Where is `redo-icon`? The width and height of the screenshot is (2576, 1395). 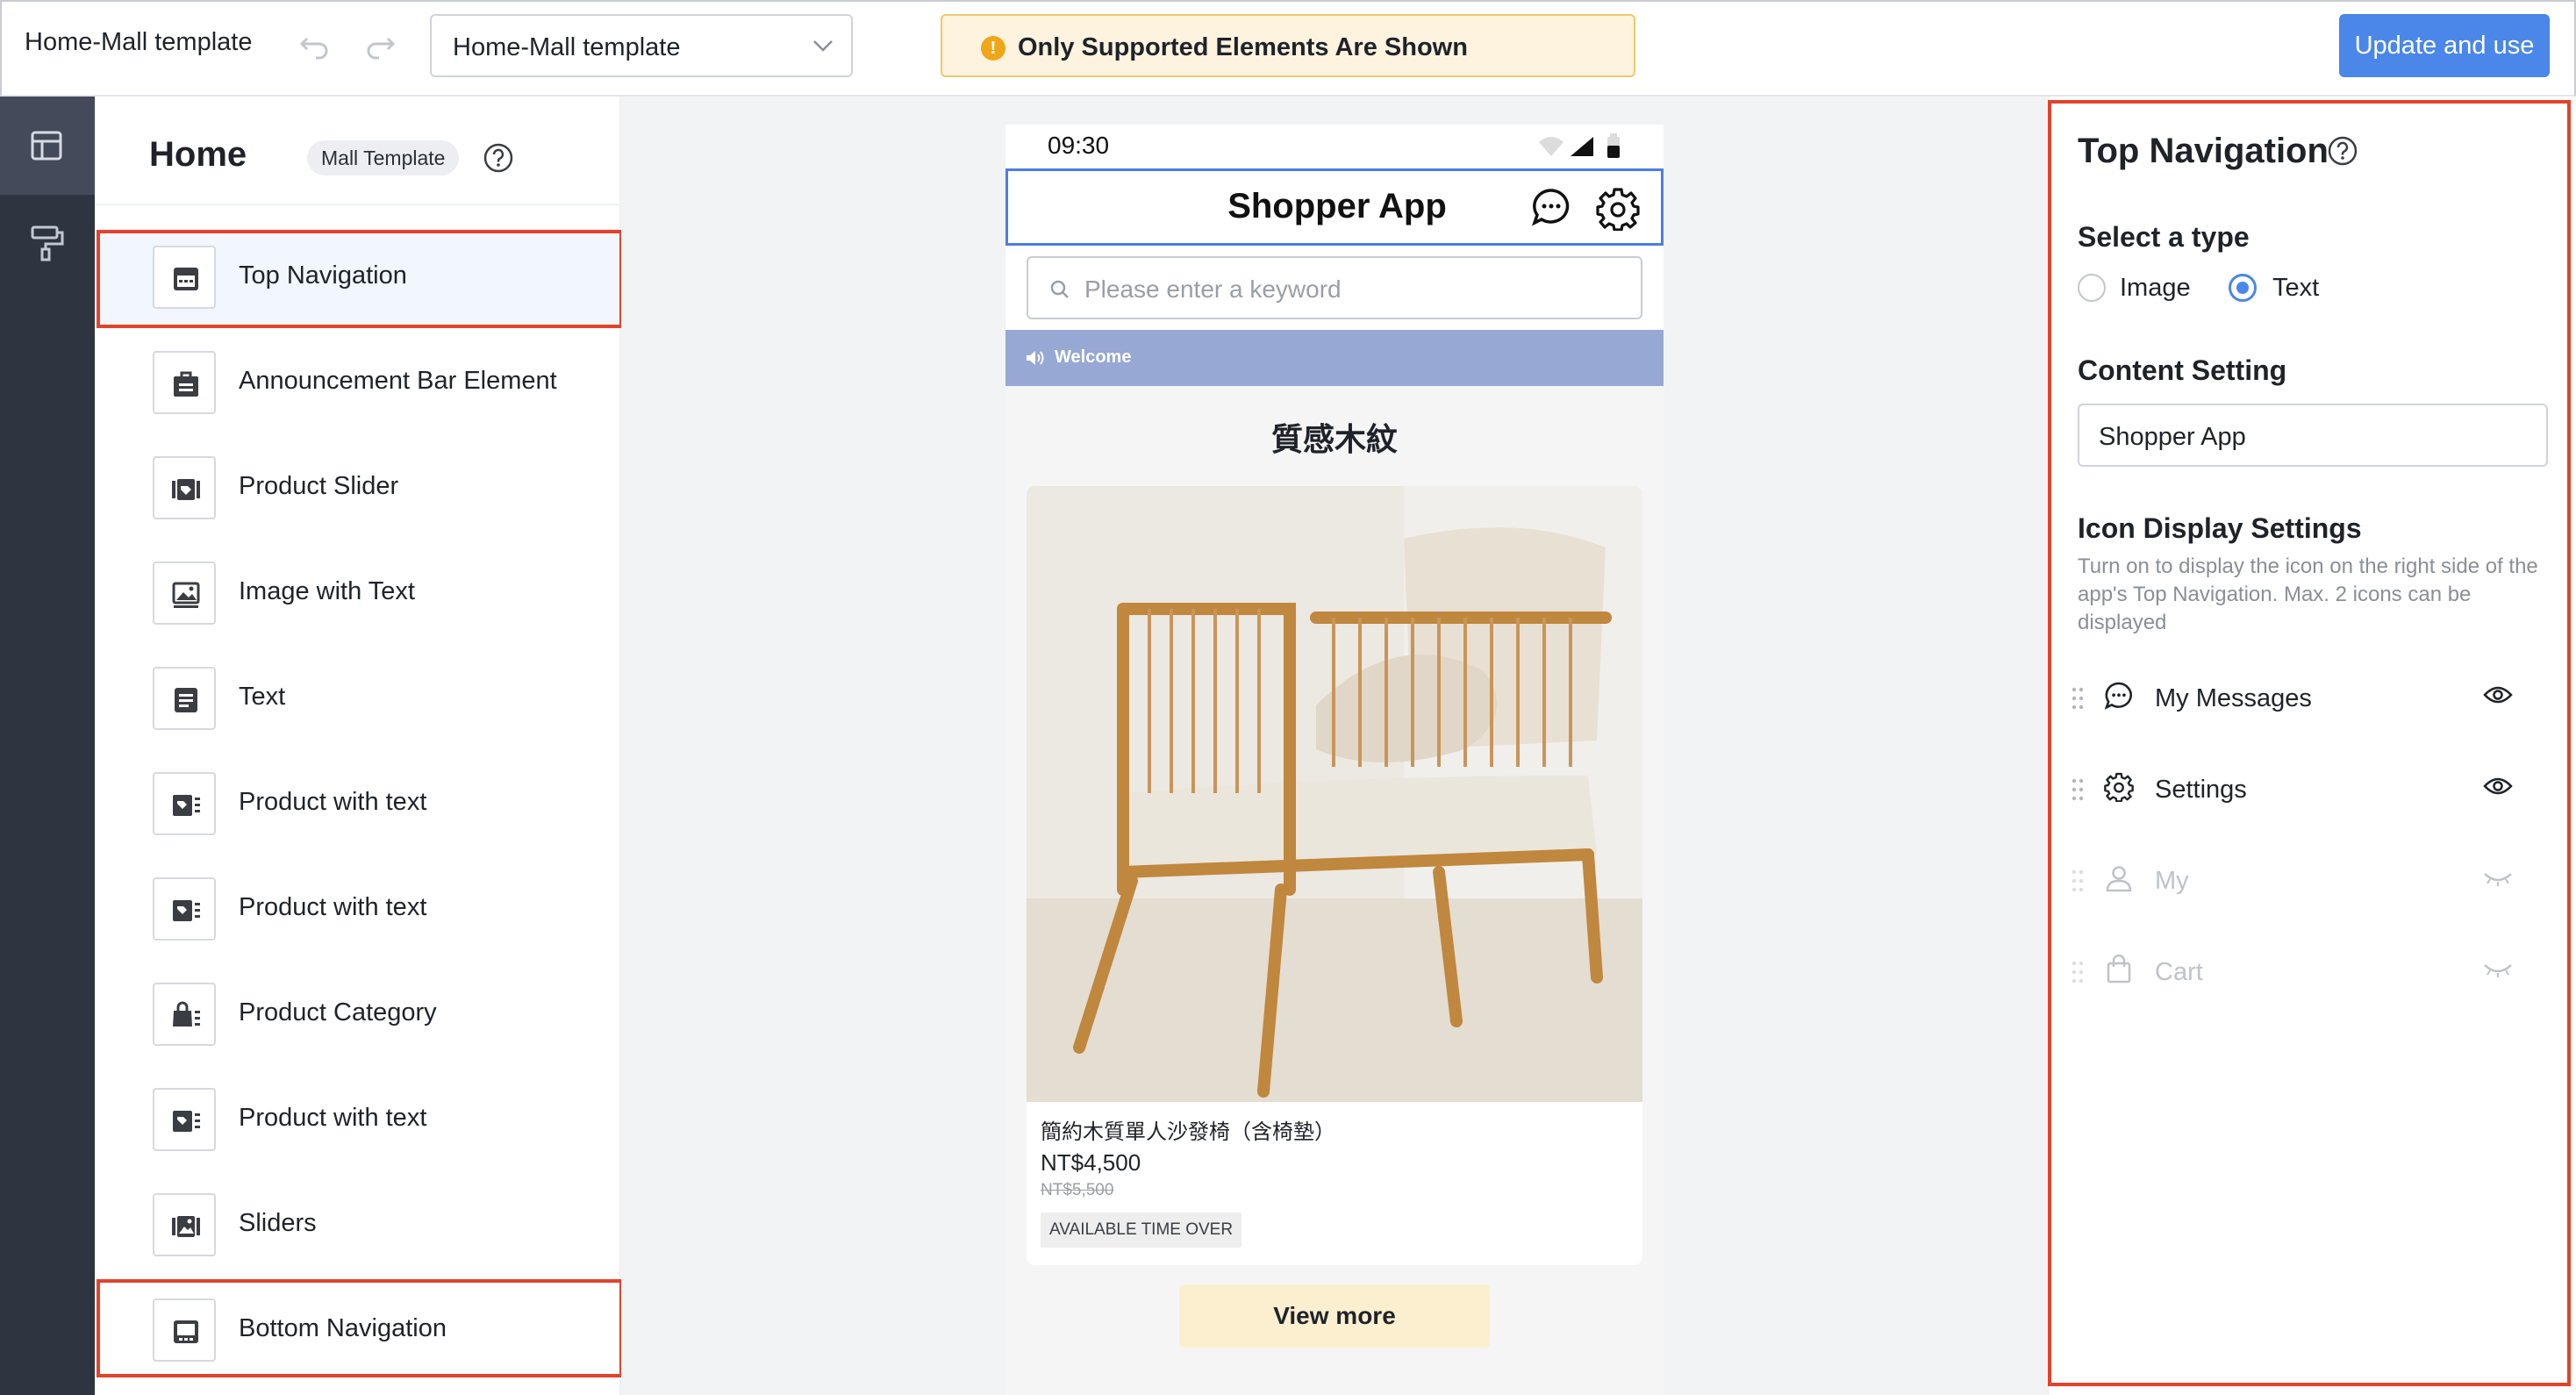
redo-icon is located at coordinates (380, 44).